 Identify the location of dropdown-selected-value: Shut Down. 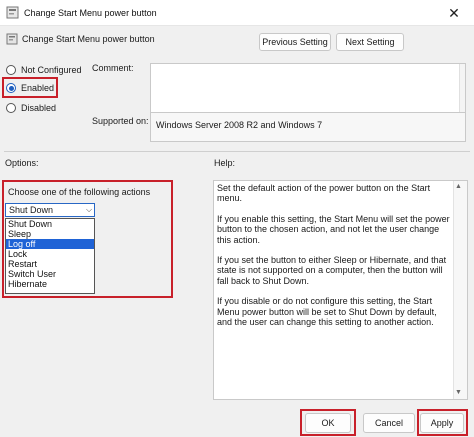
(31, 210).